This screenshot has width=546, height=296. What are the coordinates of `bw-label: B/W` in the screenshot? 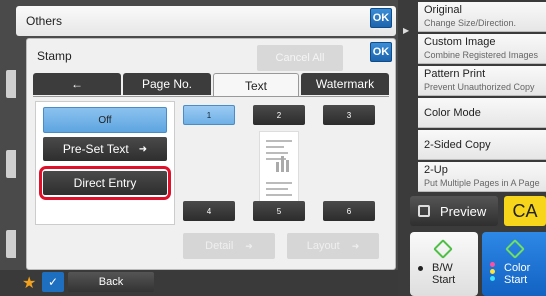 It's located at (442, 268).